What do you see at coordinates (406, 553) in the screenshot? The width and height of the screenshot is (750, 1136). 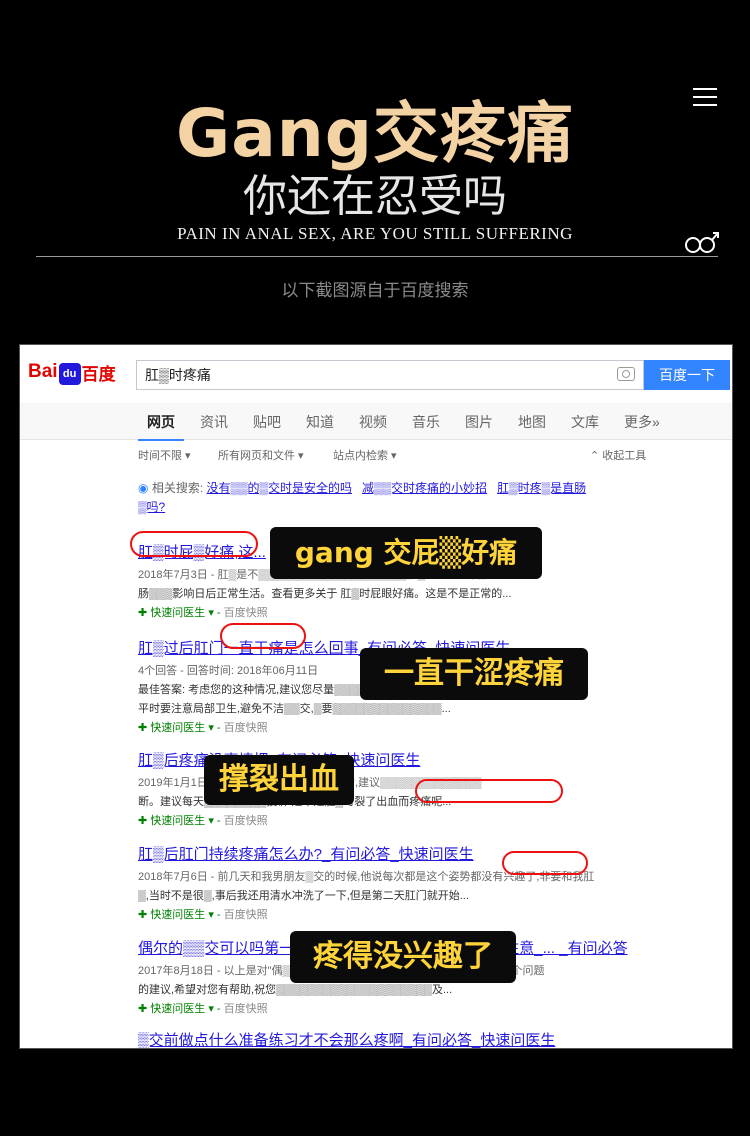 I see `overlay-badge: gang 交屁▒好痛` at bounding box center [406, 553].